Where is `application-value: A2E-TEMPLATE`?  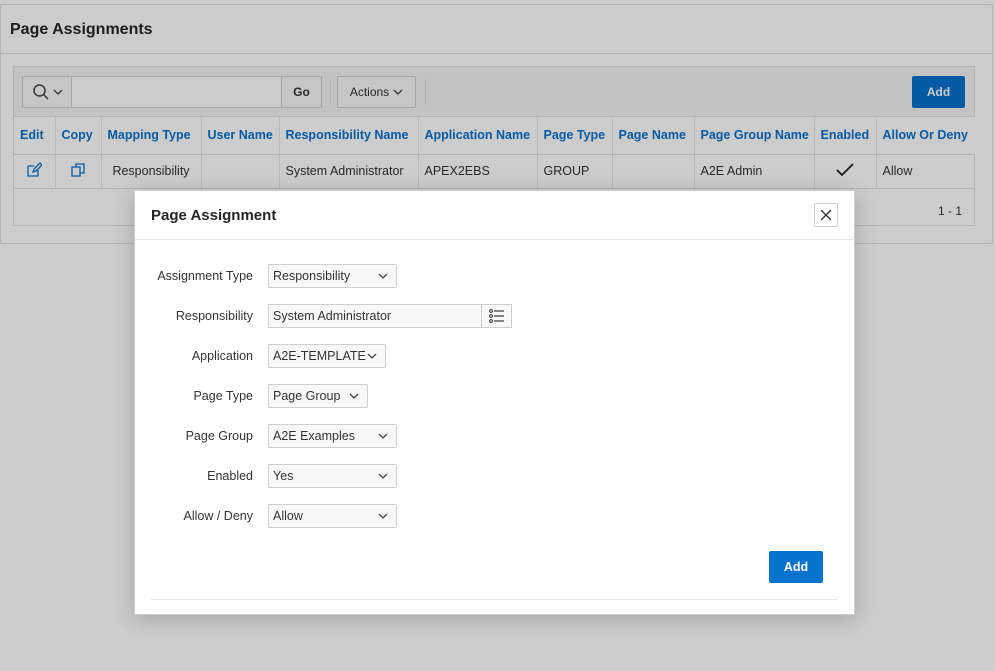
application-value: A2E-TEMPLATE is located at coordinates (319, 356).